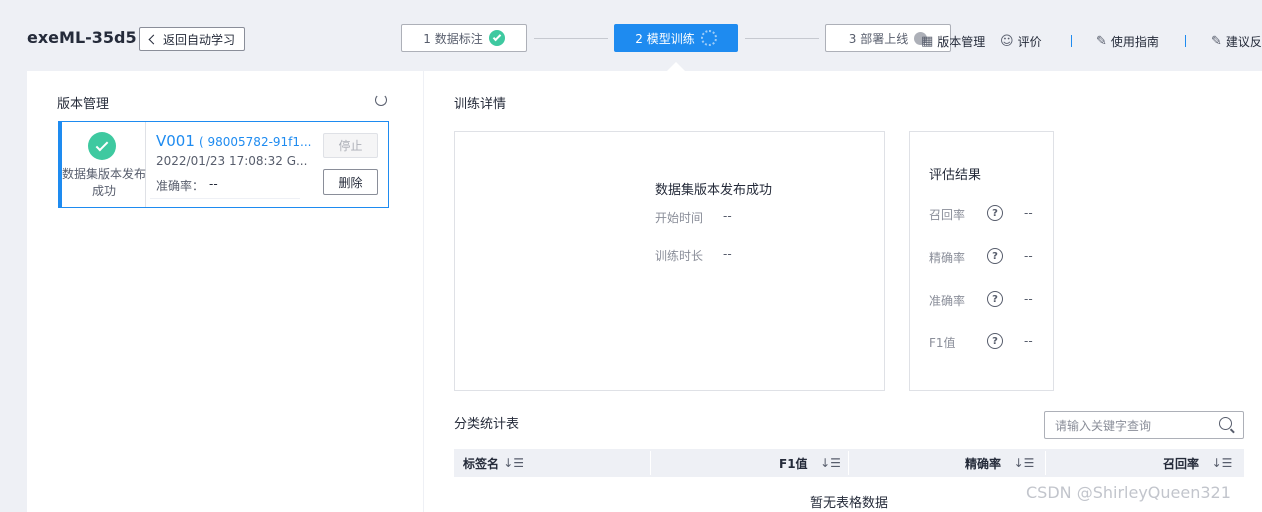 This screenshot has width=1262, height=512. I want to click on divider, so click(225, 198).